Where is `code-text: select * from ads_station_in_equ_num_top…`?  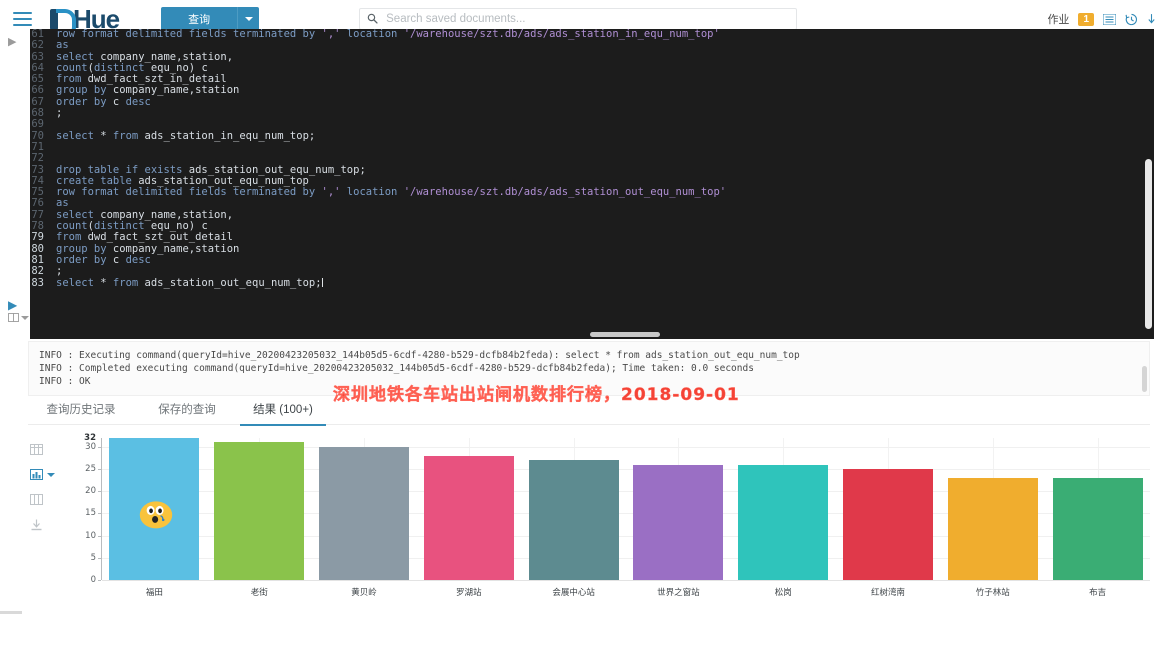 code-text: select * from ads_station_in_equ_num_top… is located at coordinates (186, 135).